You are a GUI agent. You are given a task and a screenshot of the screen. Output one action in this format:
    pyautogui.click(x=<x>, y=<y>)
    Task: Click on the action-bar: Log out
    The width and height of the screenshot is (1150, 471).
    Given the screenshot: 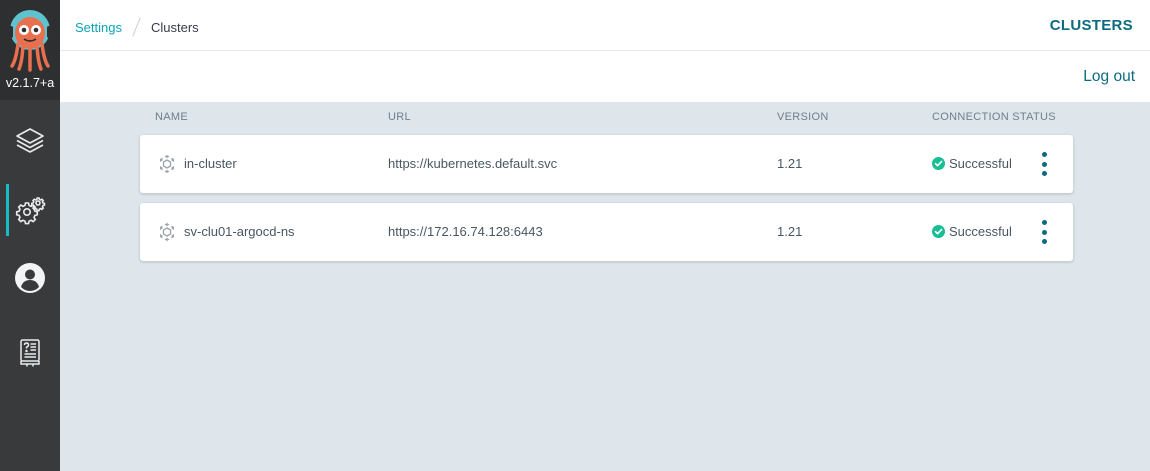 What is the action you would take?
    pyautogui.click(x=605, y=76)
    